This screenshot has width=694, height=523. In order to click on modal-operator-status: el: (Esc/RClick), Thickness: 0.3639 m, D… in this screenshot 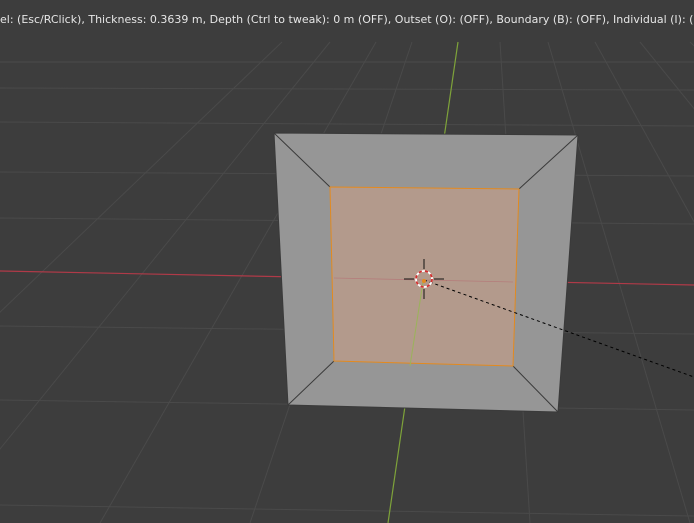, I will do `click(347, 19)`.